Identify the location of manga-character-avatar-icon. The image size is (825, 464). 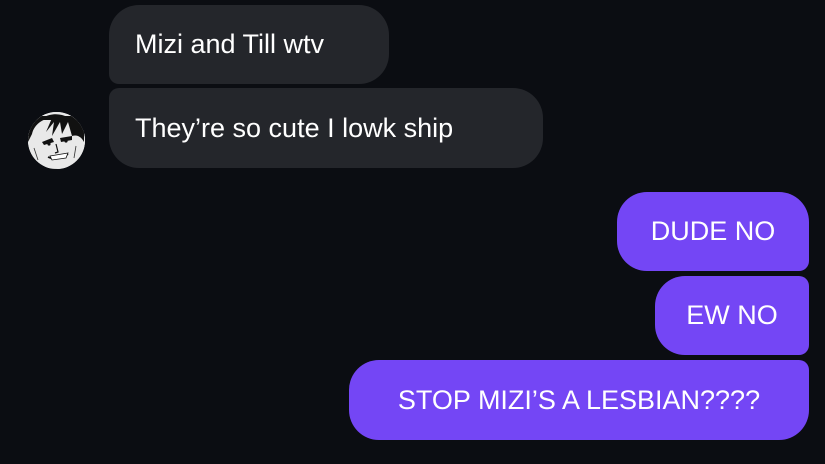
(56, 140).